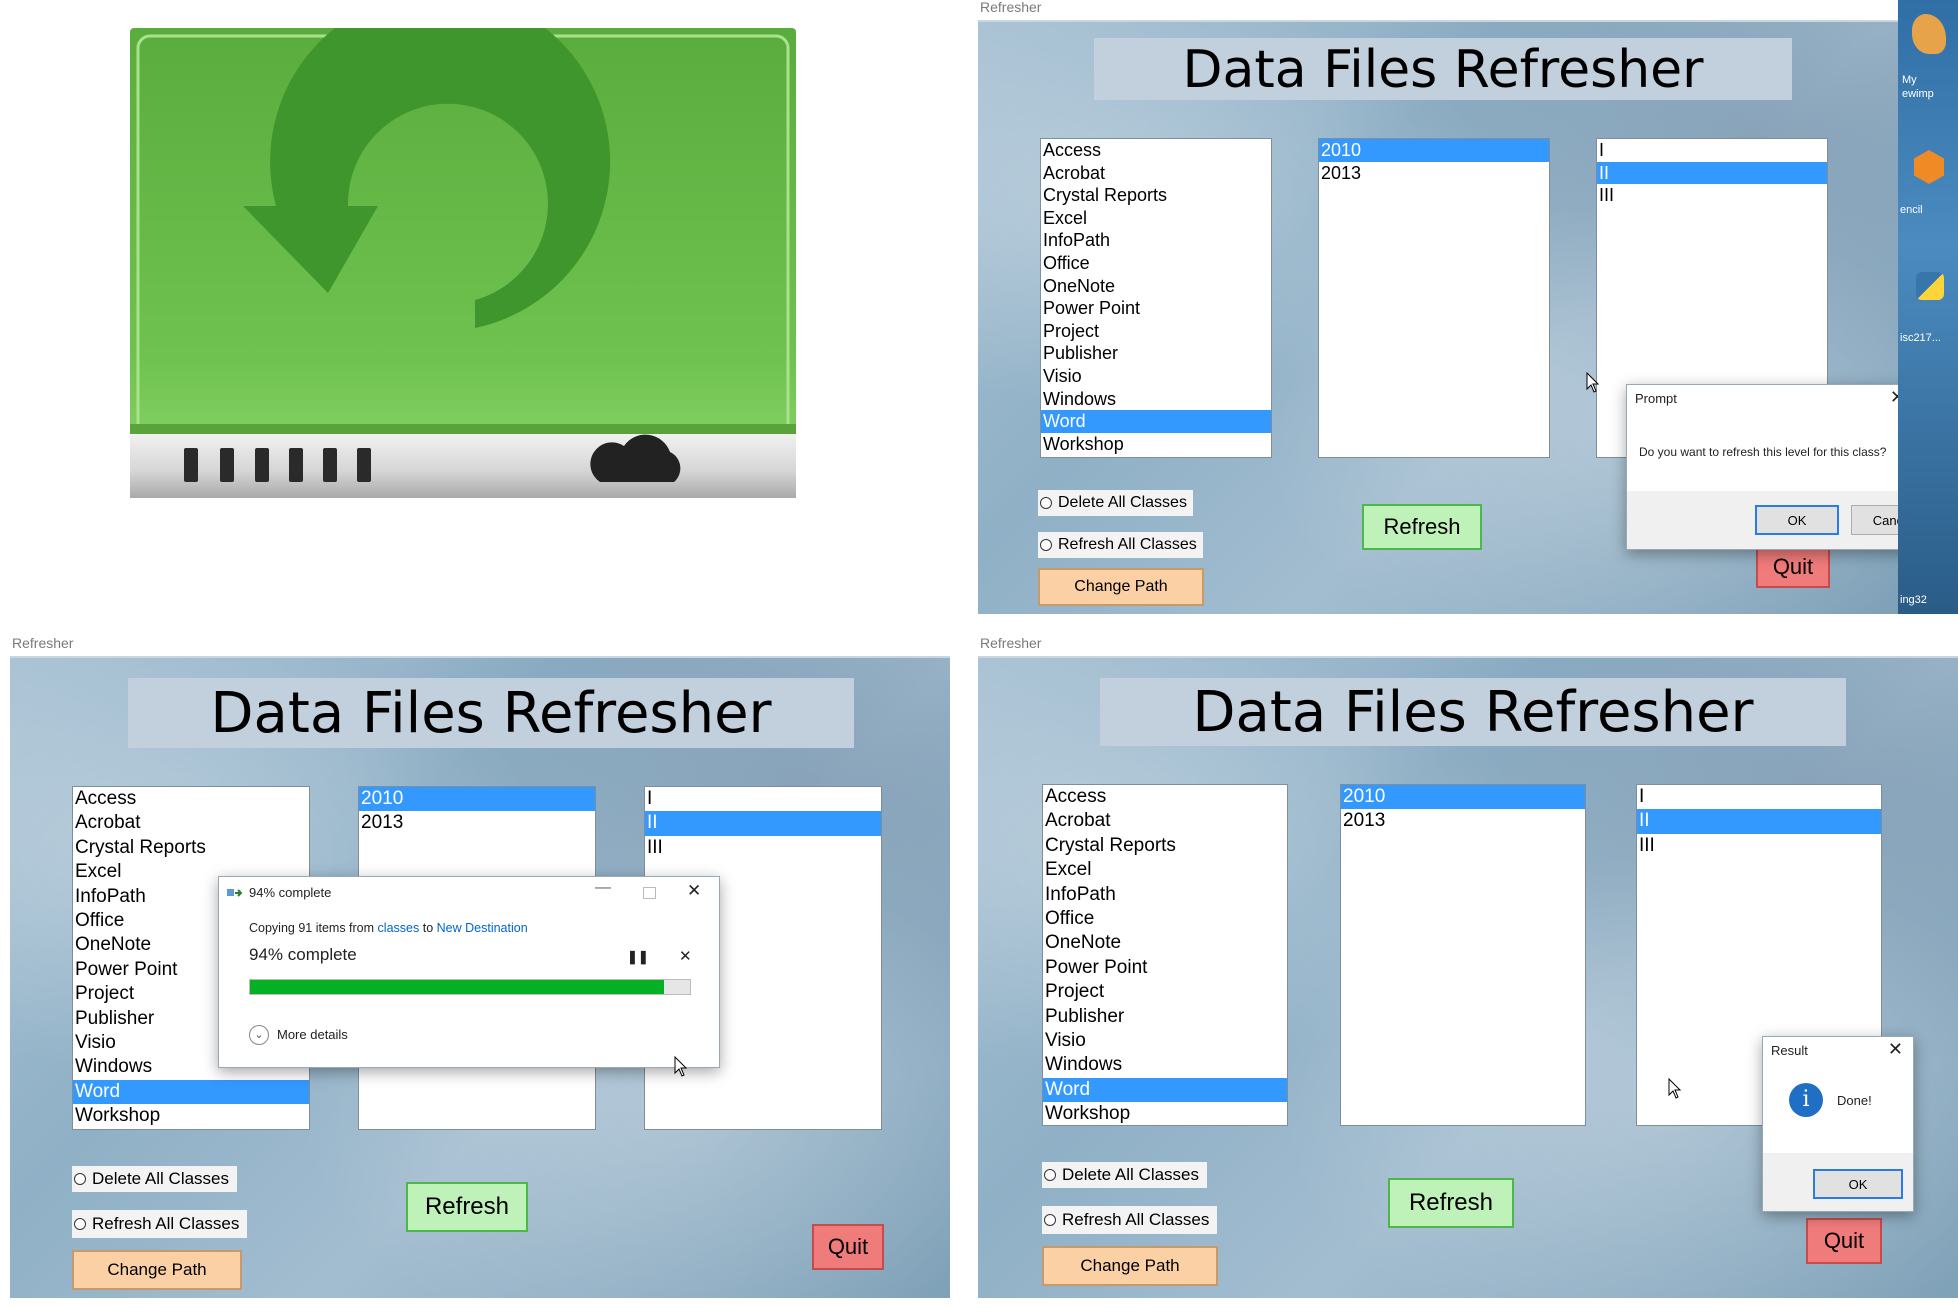 The width and height of the screenshot is (1958, 1308). What do you see at coordinates (482, 928) in the screenshot?
I see `copy-destination-link: New Destination` at bounding box center [482, 928].